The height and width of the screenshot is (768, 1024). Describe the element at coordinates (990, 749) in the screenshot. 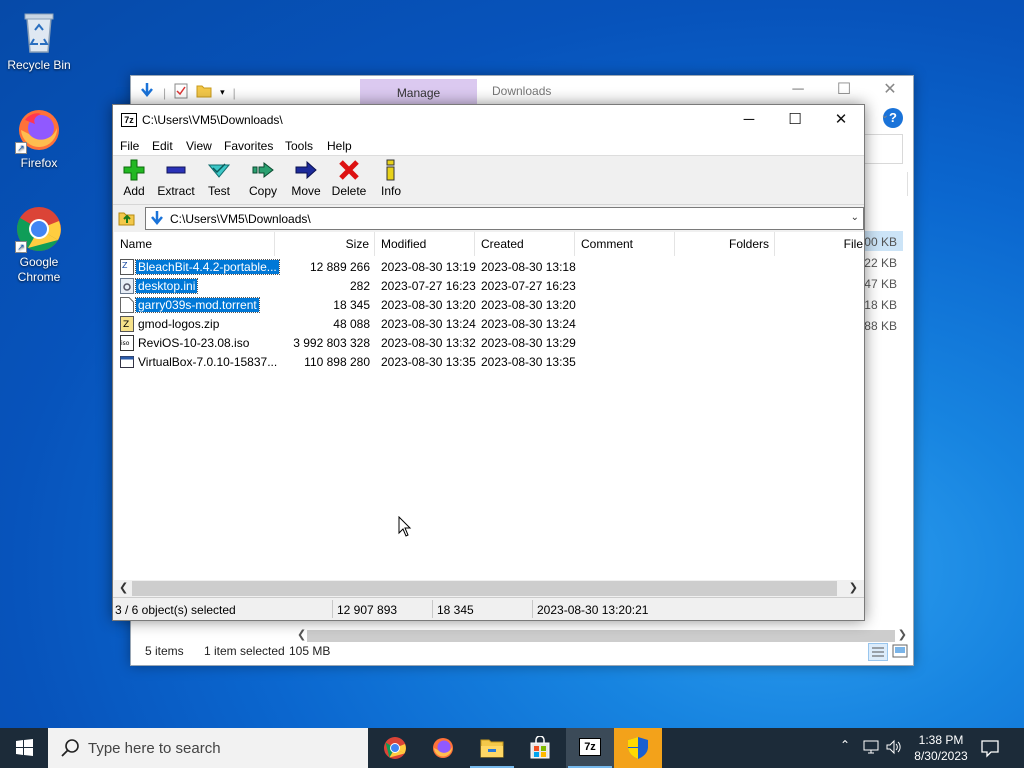

I see `notifications-icon` at that location.